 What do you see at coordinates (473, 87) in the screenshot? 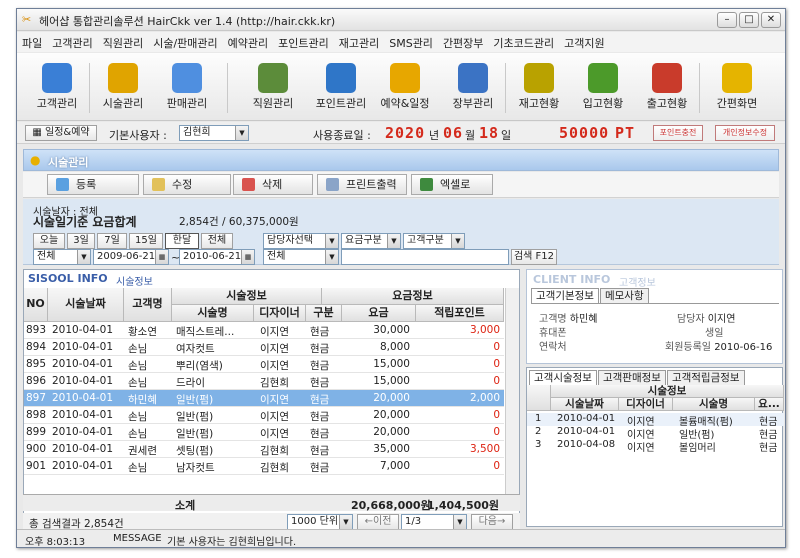
I see `toolbar-ledger-button: 장부관리` at bounding box center [473, 87].